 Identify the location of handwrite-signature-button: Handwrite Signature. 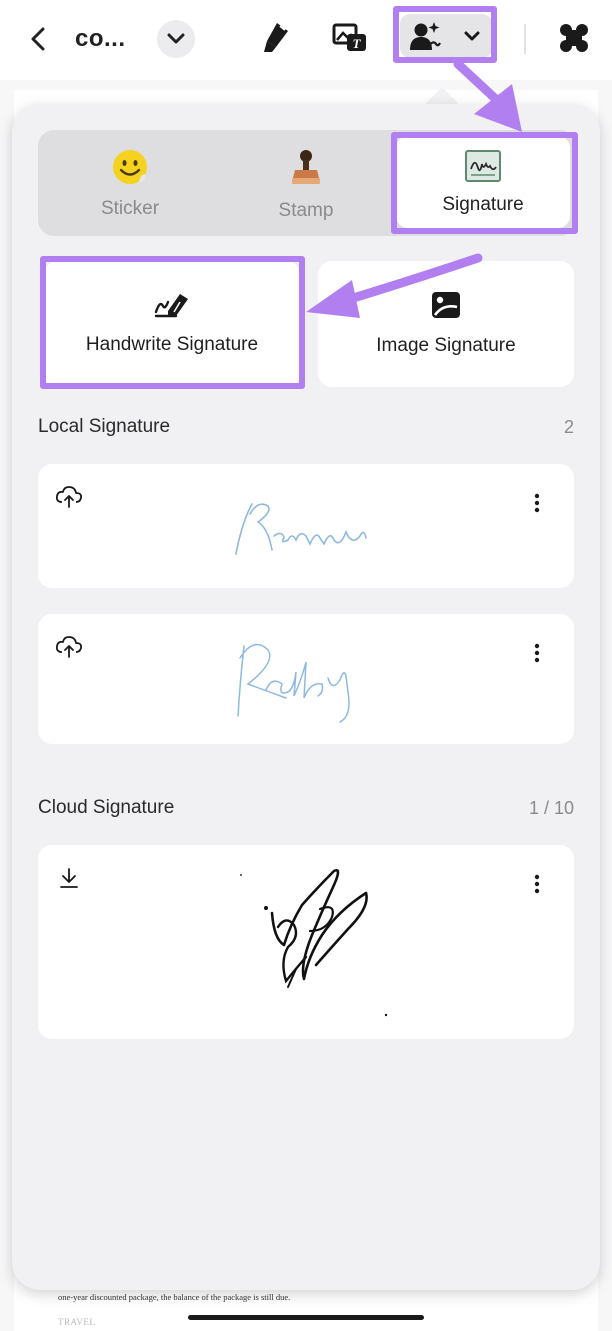
(172, 324).